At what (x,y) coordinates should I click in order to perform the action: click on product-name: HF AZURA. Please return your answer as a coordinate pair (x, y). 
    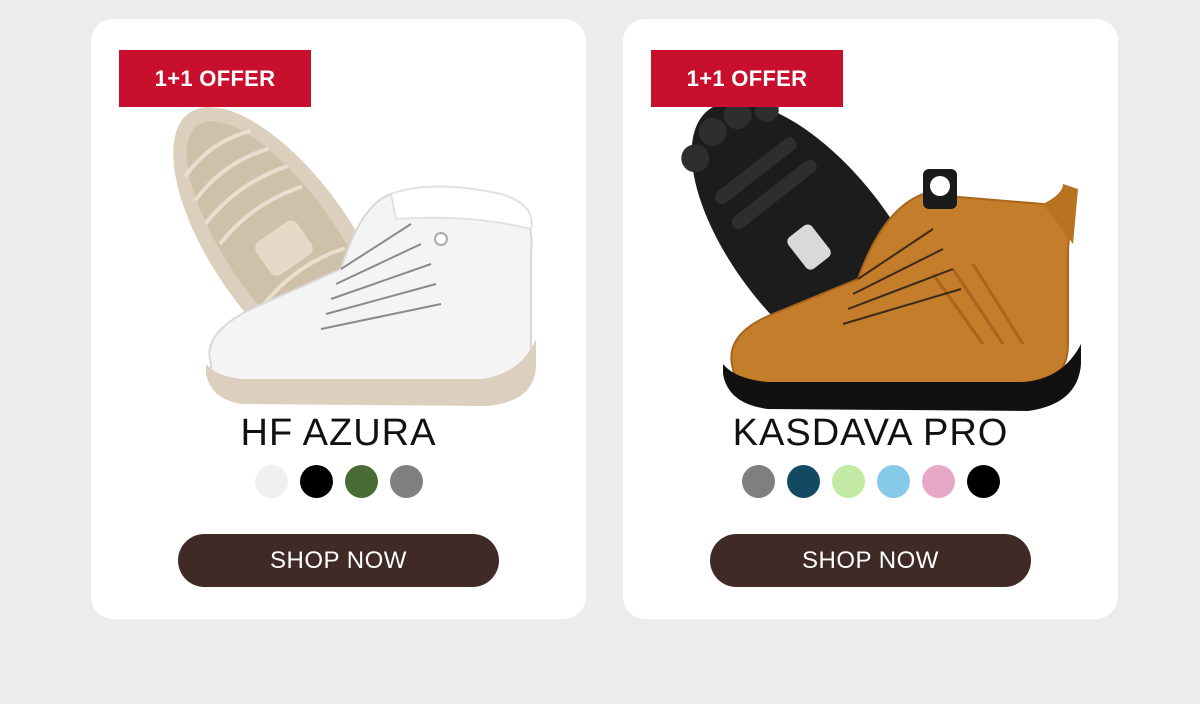
    Looking at the image, I should click on (338, 433).